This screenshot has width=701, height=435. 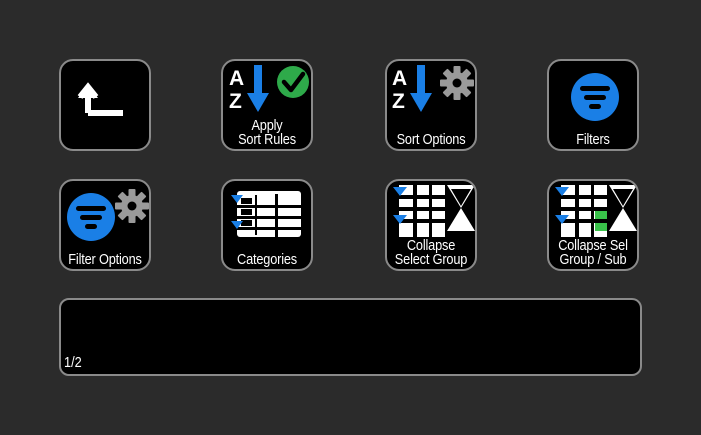 I want to click on page-indicator: 1/2, so click(x=73, y=363).